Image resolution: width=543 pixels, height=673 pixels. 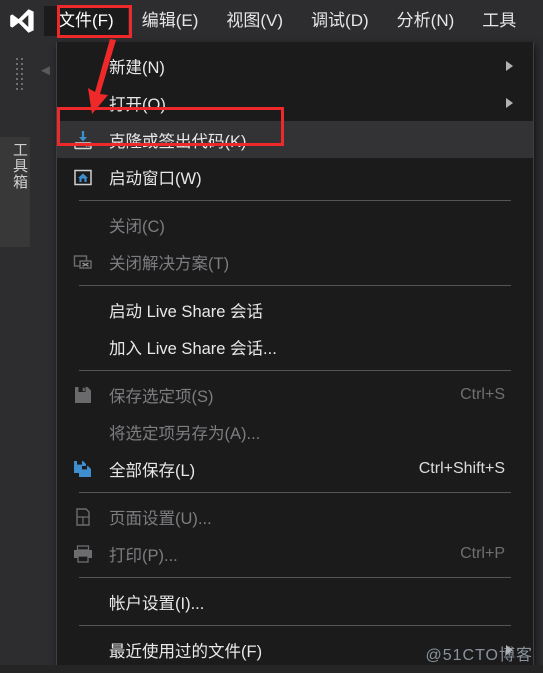 I want to click on toolbox-tab-label: 工具箱, so click(x=19, y=166).